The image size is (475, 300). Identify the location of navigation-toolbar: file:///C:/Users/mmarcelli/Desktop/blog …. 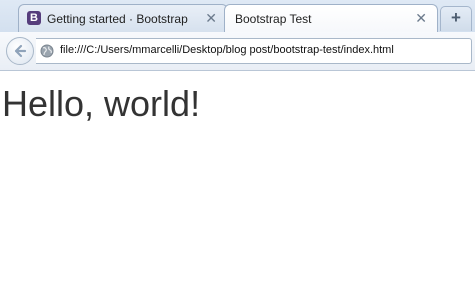
(237, 51).